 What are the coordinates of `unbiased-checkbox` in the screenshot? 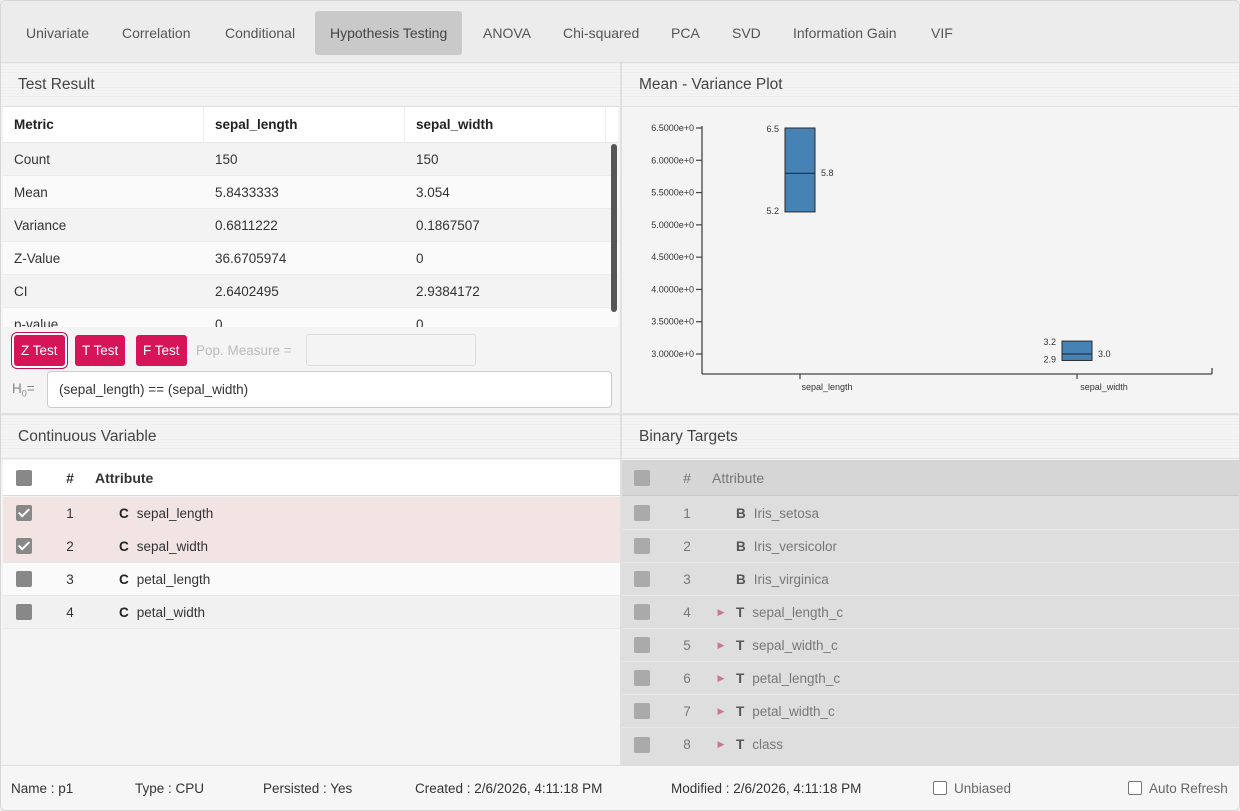 It's located at (940, 788).